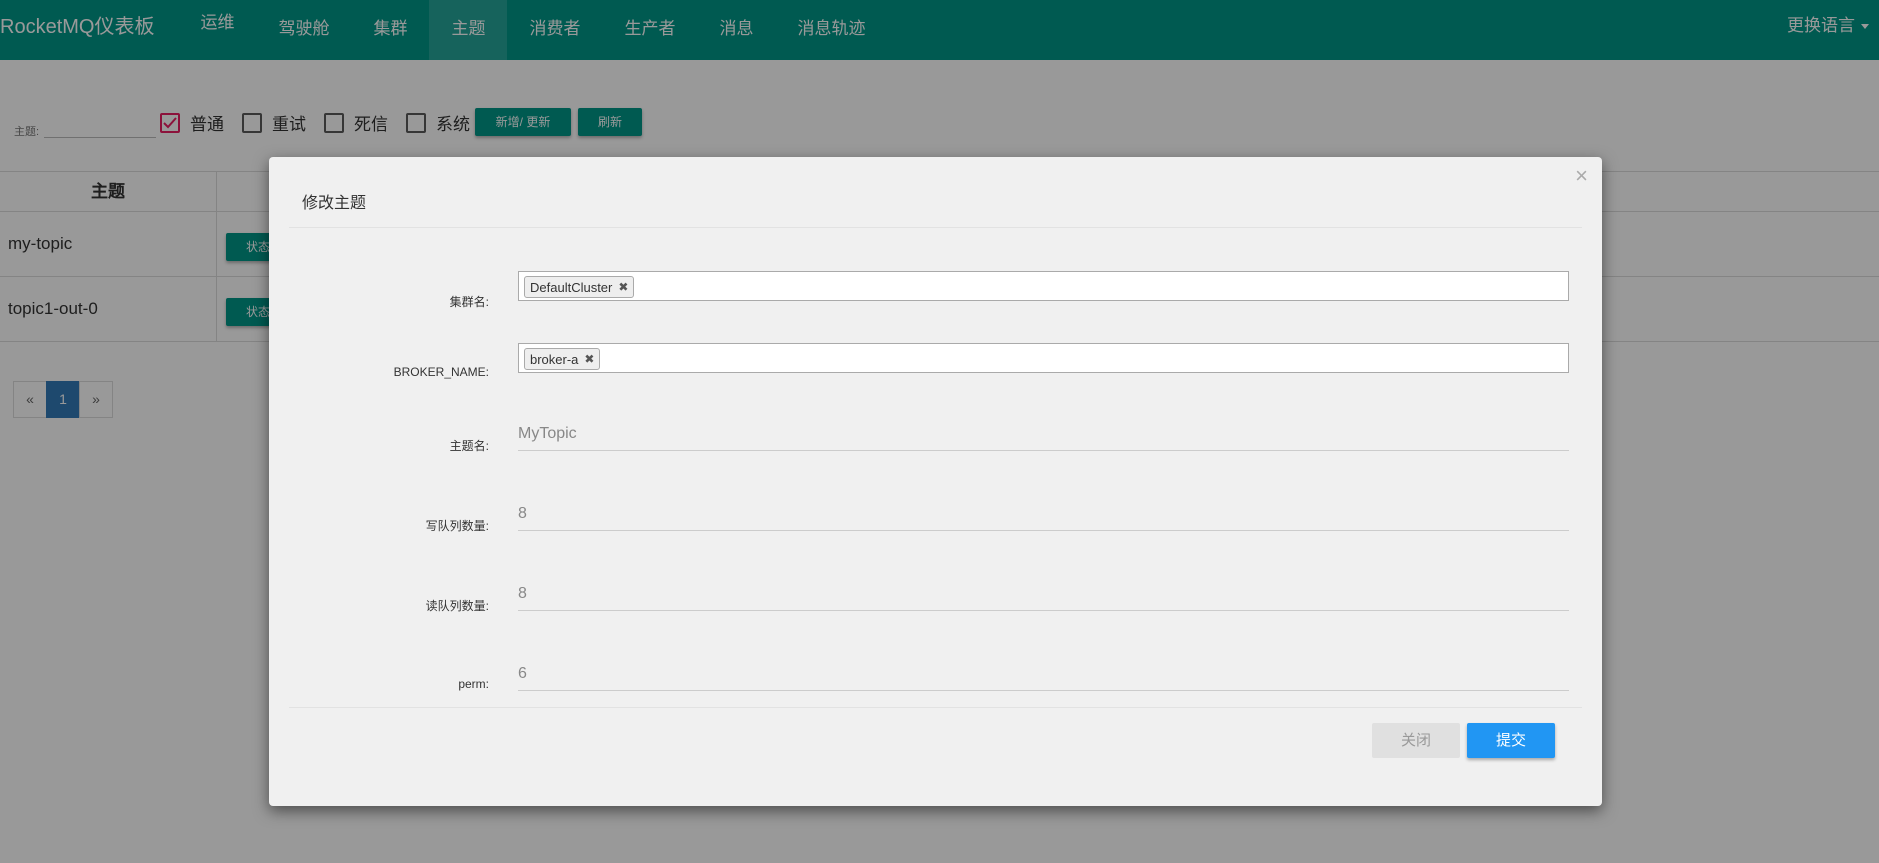 Image resolution: width=1879 pixels, height=863 pixels. What do you see at coordinates (457, 606) in the screenshot?
I see `read-queue-label: 读队列数量:` at bounding box center [457, 606].